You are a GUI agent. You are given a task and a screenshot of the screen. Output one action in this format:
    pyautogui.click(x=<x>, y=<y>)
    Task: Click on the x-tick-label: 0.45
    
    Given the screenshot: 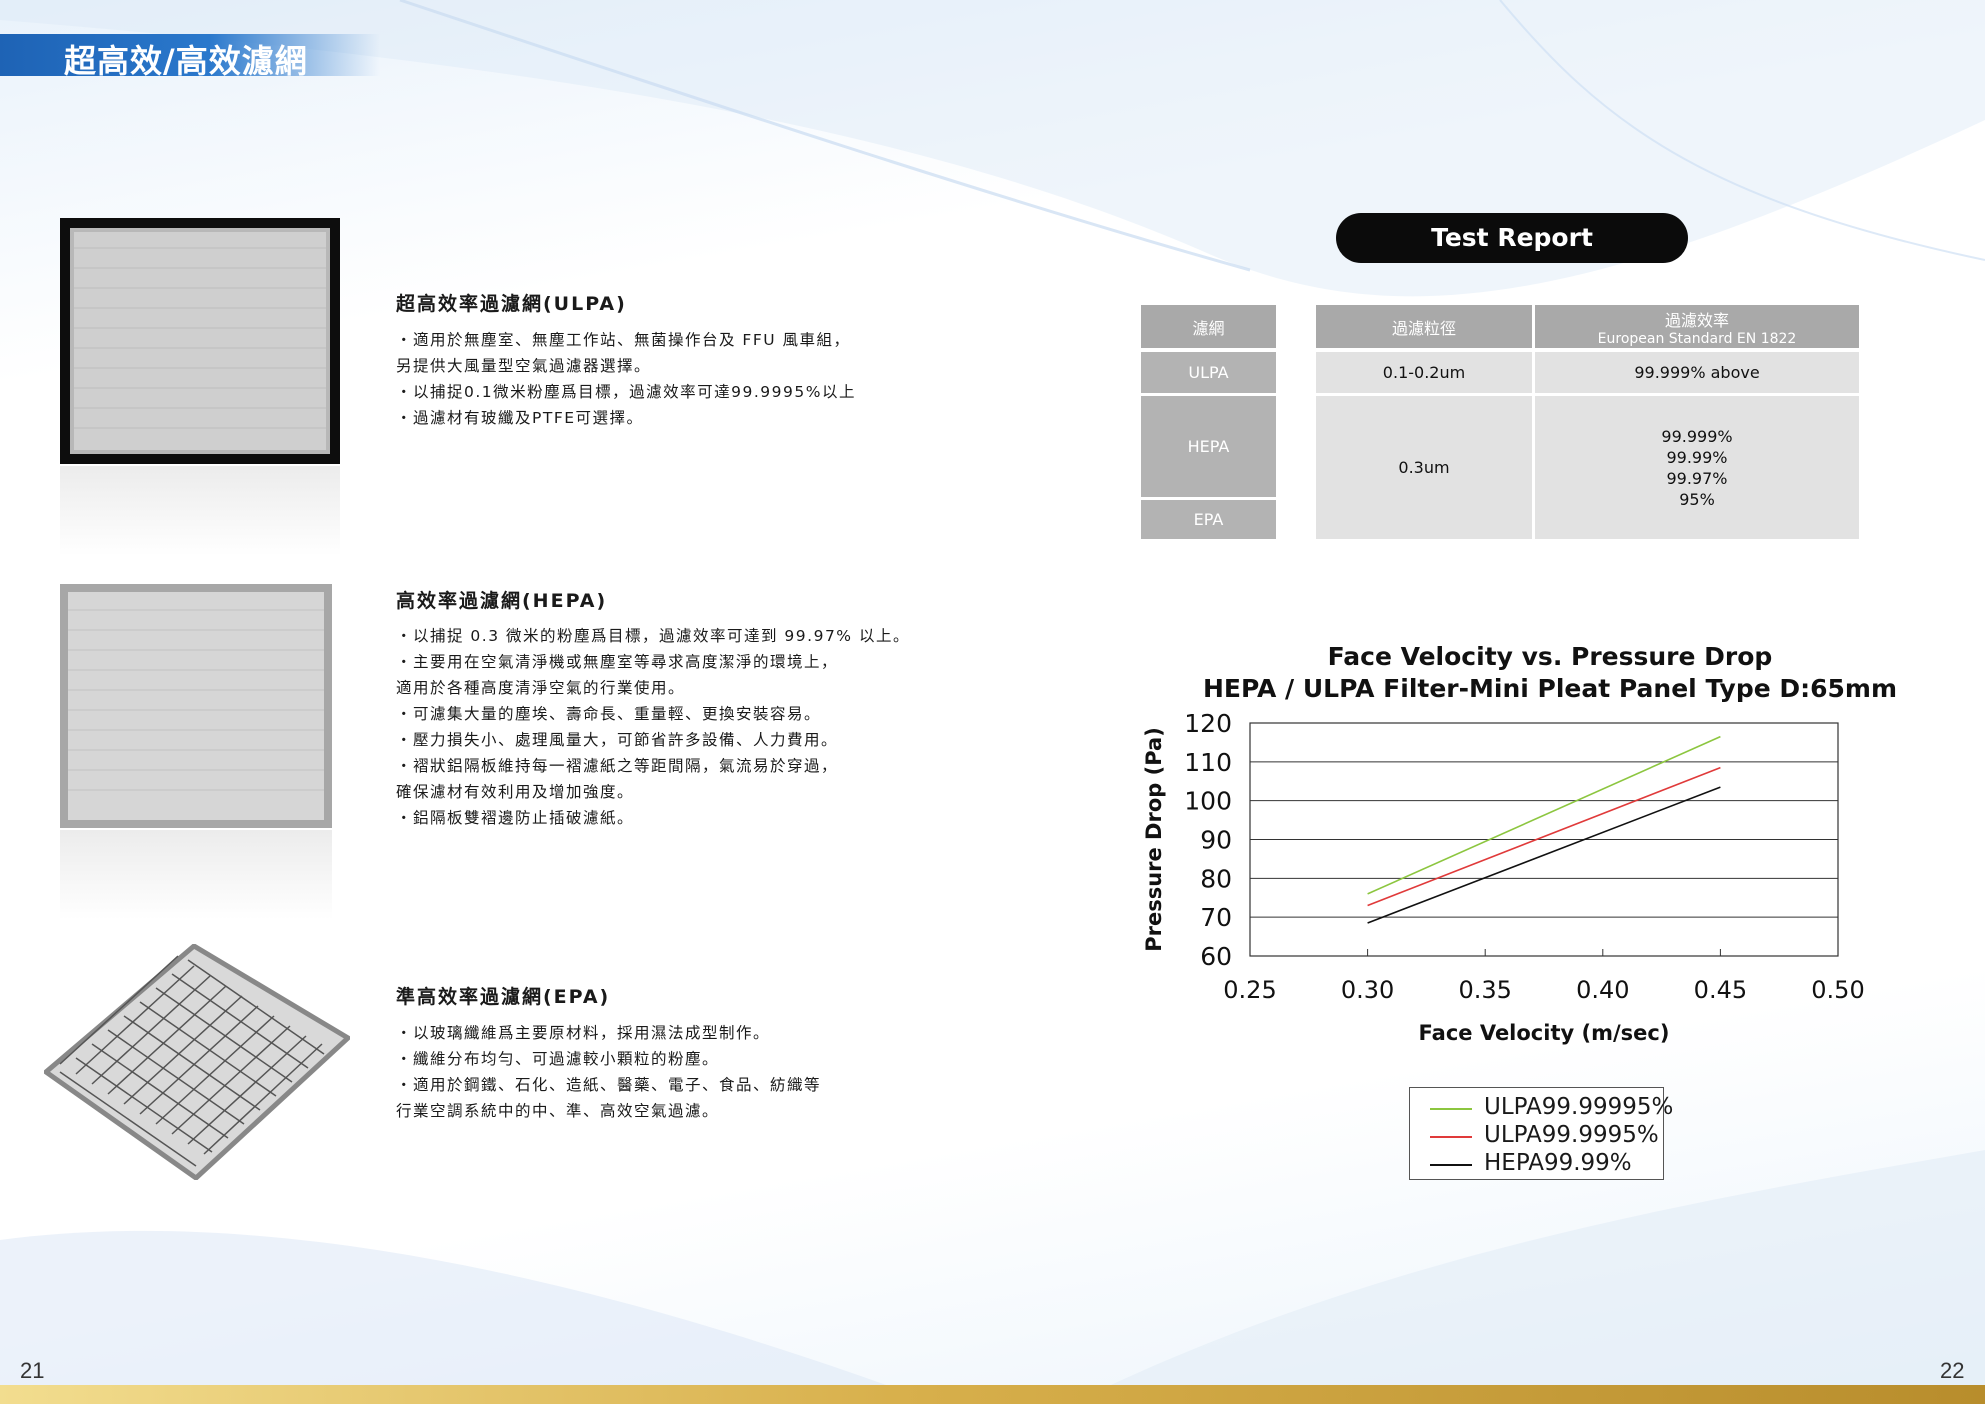 What is the action you would take?
    pyautogui.click(x=1720, y=990)
    